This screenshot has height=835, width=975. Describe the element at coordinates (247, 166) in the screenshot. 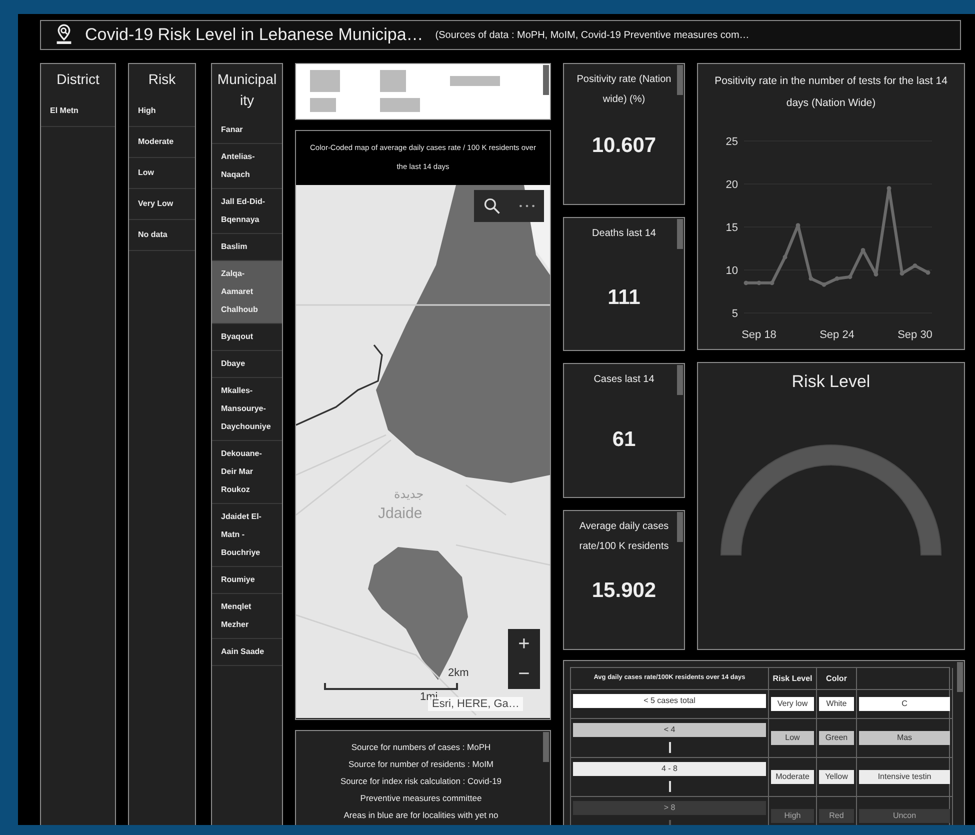

I see `list-item: Antelias-Naqach` at that location.